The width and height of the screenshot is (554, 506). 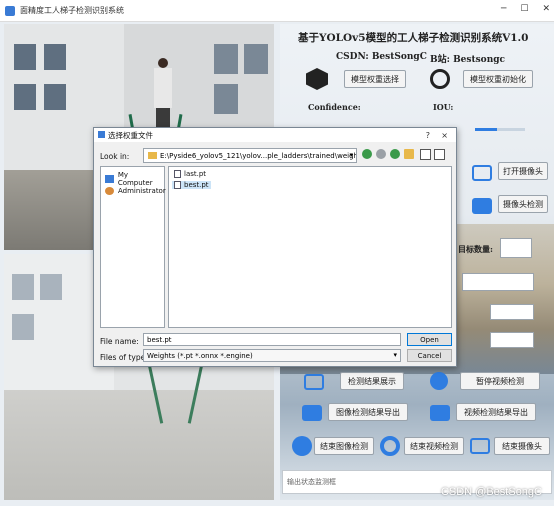 I want to click on show-result-button: 检测结果展示, so click(x=372, y=381).